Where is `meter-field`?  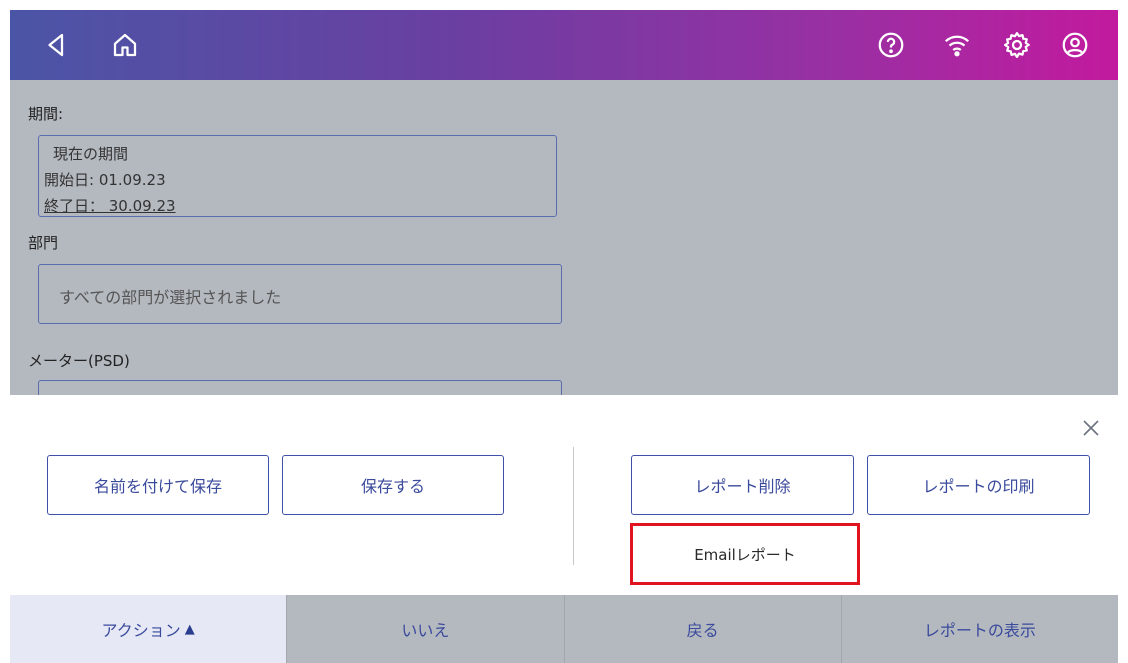 meter-field is located at coordinates (300, 387).